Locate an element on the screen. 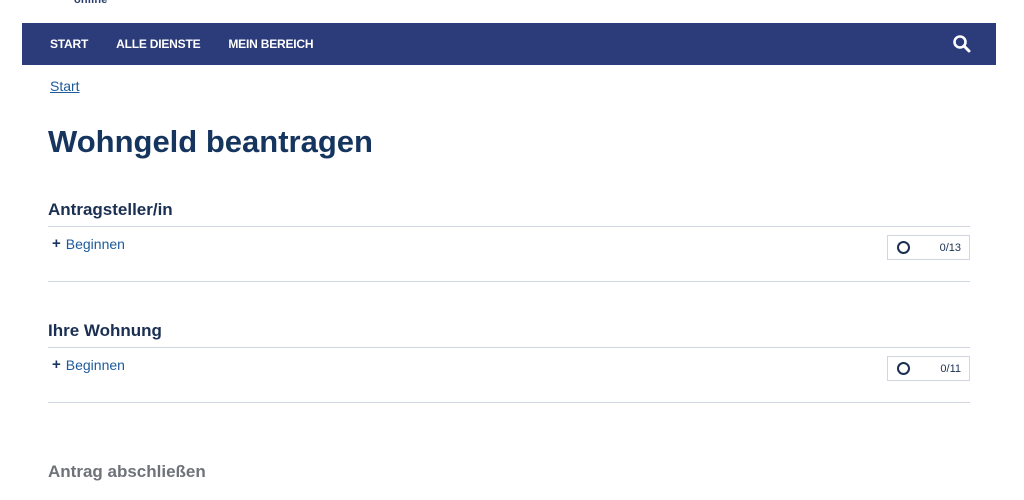 The image size is (1024, 500). section-antragsteller: Antragsteller/in + Beginnen 0/13 is located at coordinates (509, 240).